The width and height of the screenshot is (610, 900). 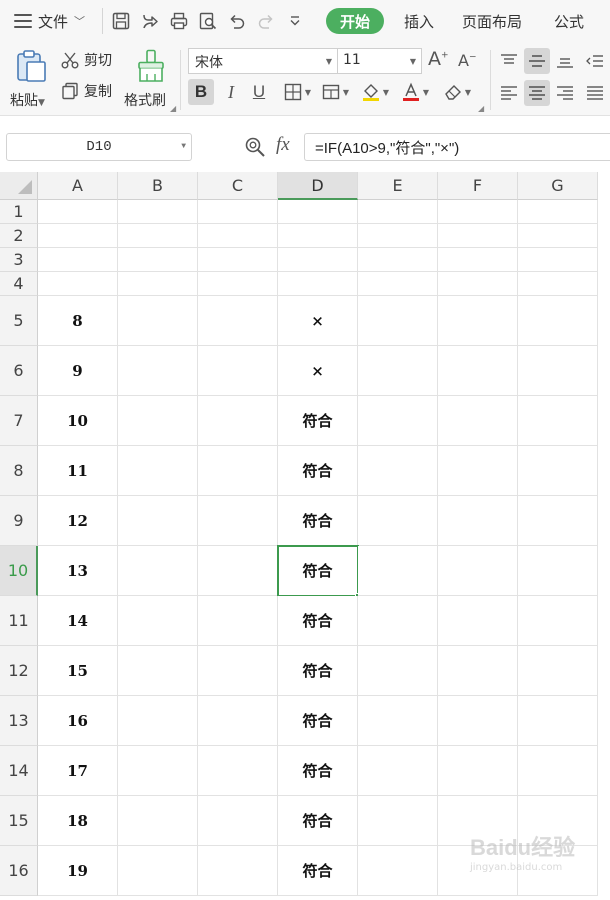 What do you see at coordinates (509, 61) in the screenshot?
I see `align-top-button` at bounding box center [509, 61].